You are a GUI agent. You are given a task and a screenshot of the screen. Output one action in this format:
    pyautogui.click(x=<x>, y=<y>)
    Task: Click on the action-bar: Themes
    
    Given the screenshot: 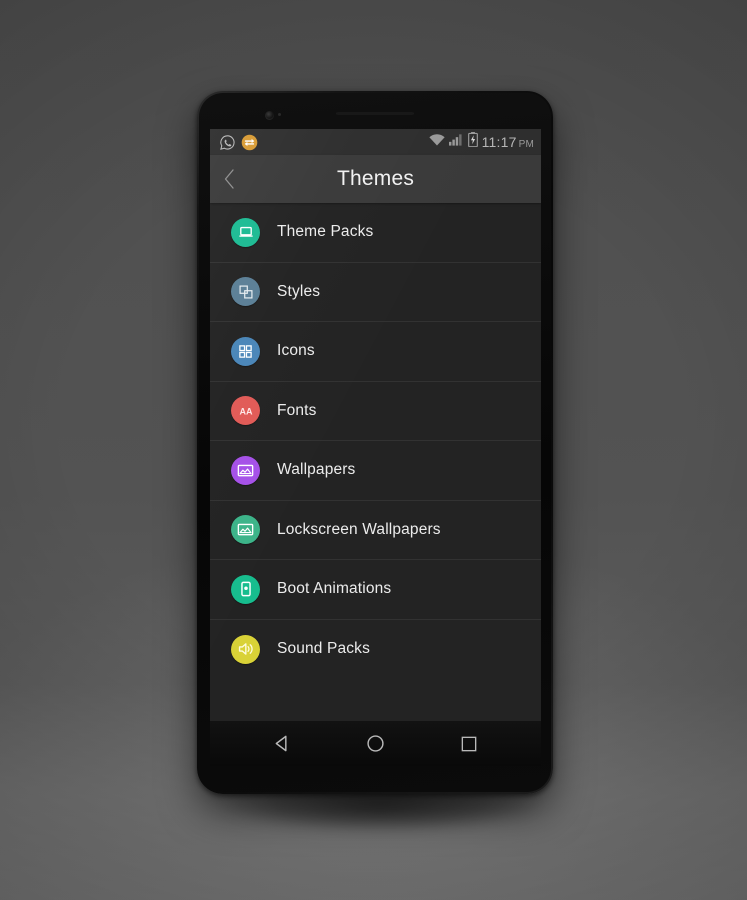 What is the action you would take?
    pyautogui.click(x=375, y=179)
    